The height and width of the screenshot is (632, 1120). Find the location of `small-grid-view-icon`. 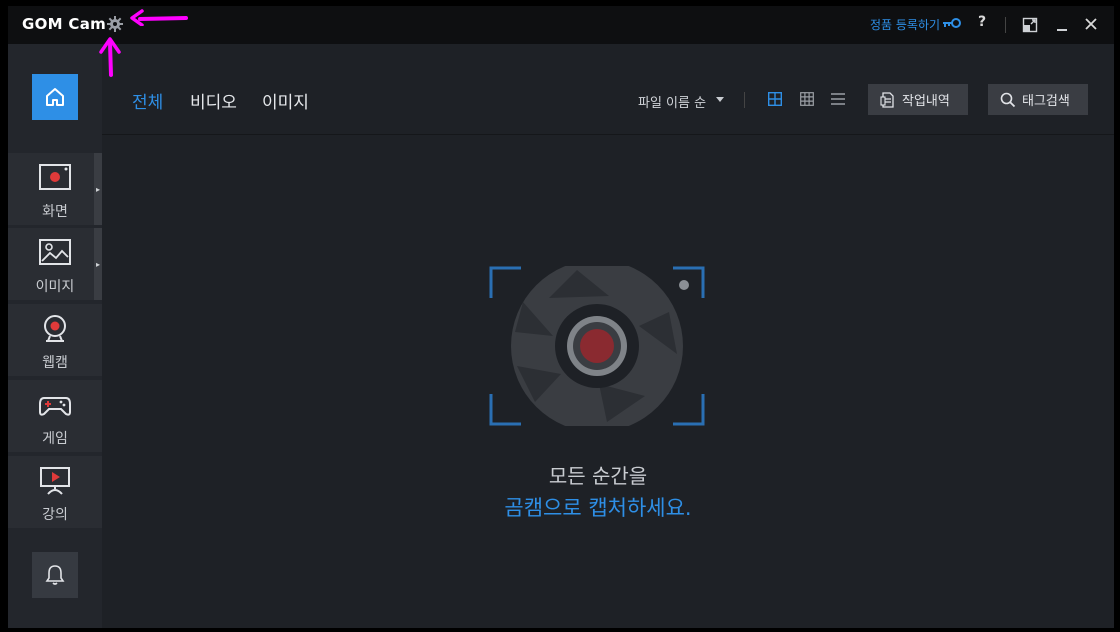

small-grid-view-icon is located at coordinates (807, 99).